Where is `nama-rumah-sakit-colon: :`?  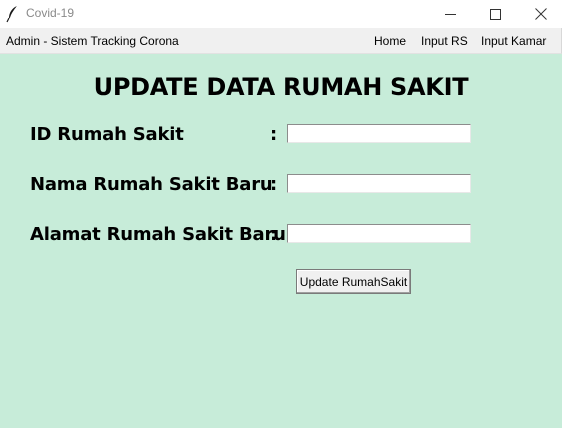
nama-rumah-sakit-colon: : is located at coordinates (274, 184).